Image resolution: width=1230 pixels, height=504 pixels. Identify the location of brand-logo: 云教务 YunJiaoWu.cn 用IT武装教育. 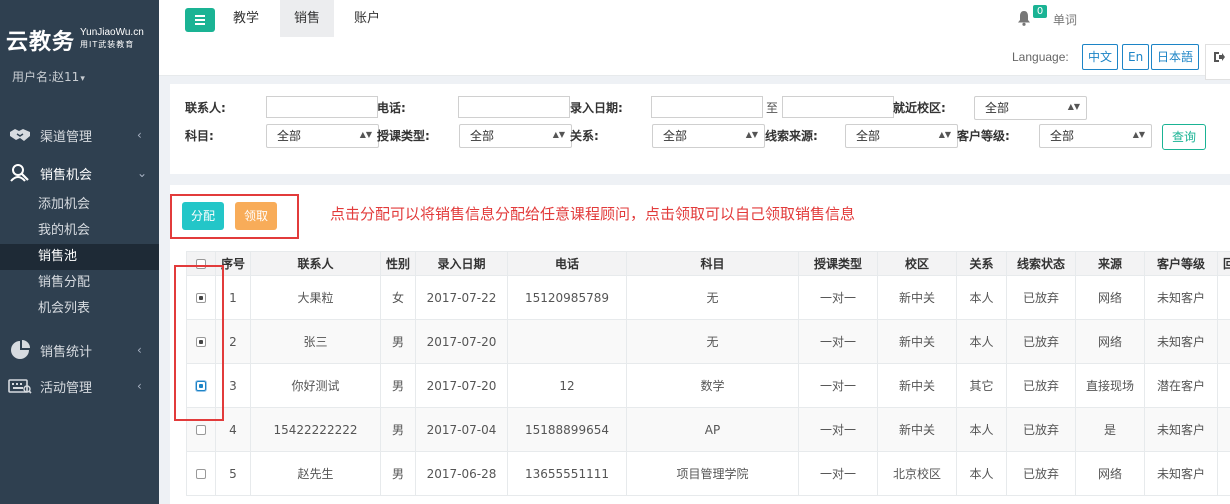
(75, 40).